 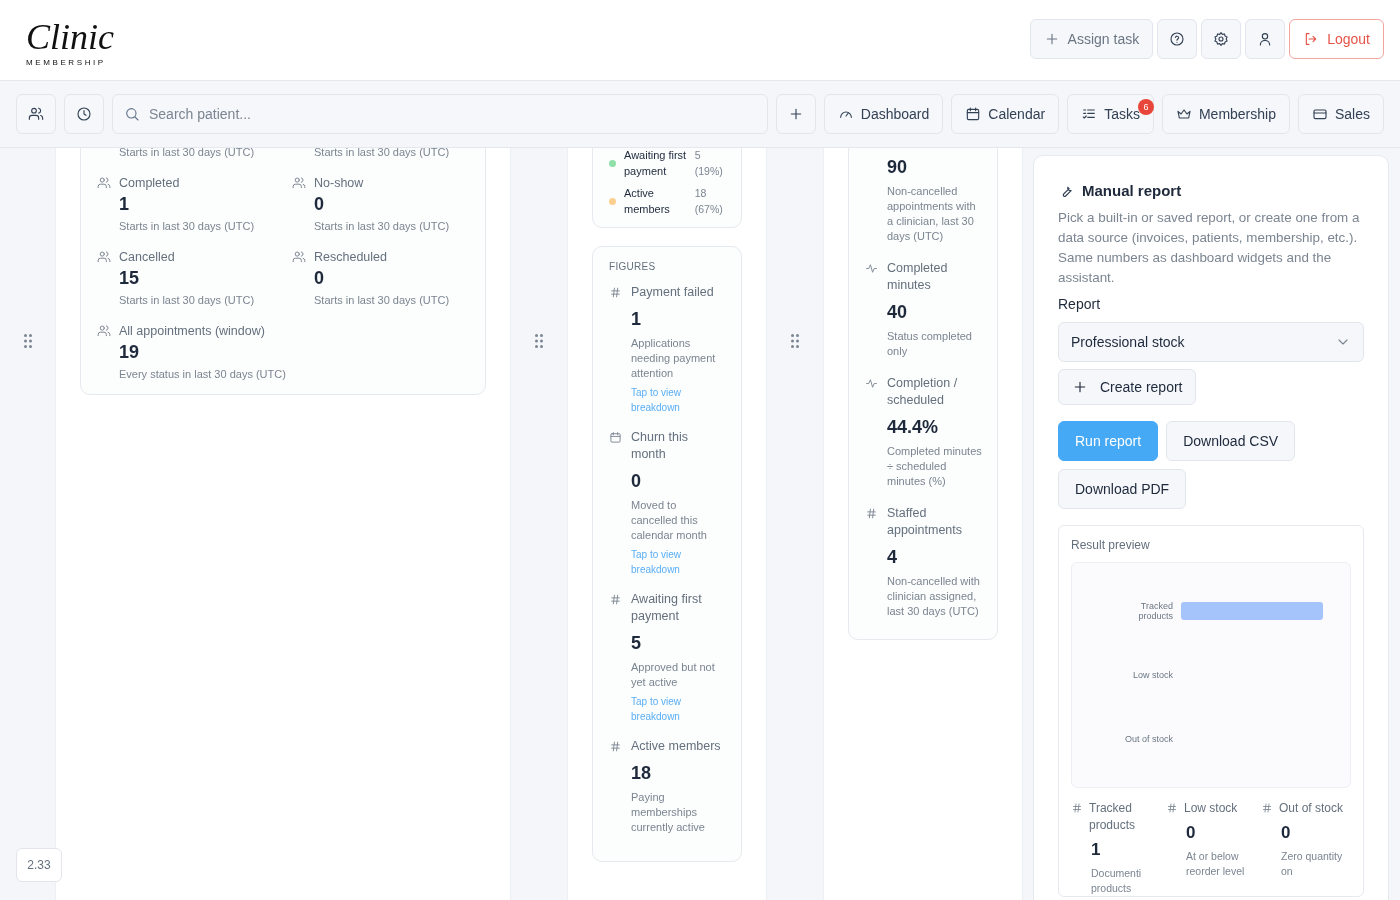 I want to click on add-button, so click(x=795, y=114).